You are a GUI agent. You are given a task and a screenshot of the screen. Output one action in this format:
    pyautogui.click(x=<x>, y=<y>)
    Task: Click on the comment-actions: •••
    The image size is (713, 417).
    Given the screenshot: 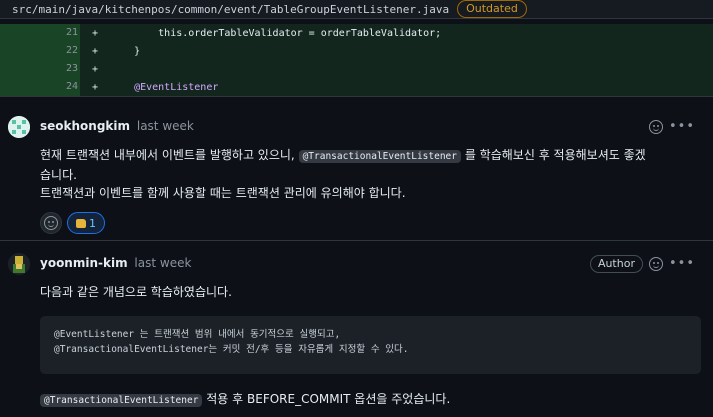 What is the action you would take?
    pyautogui.click(x=671, y=127)
    